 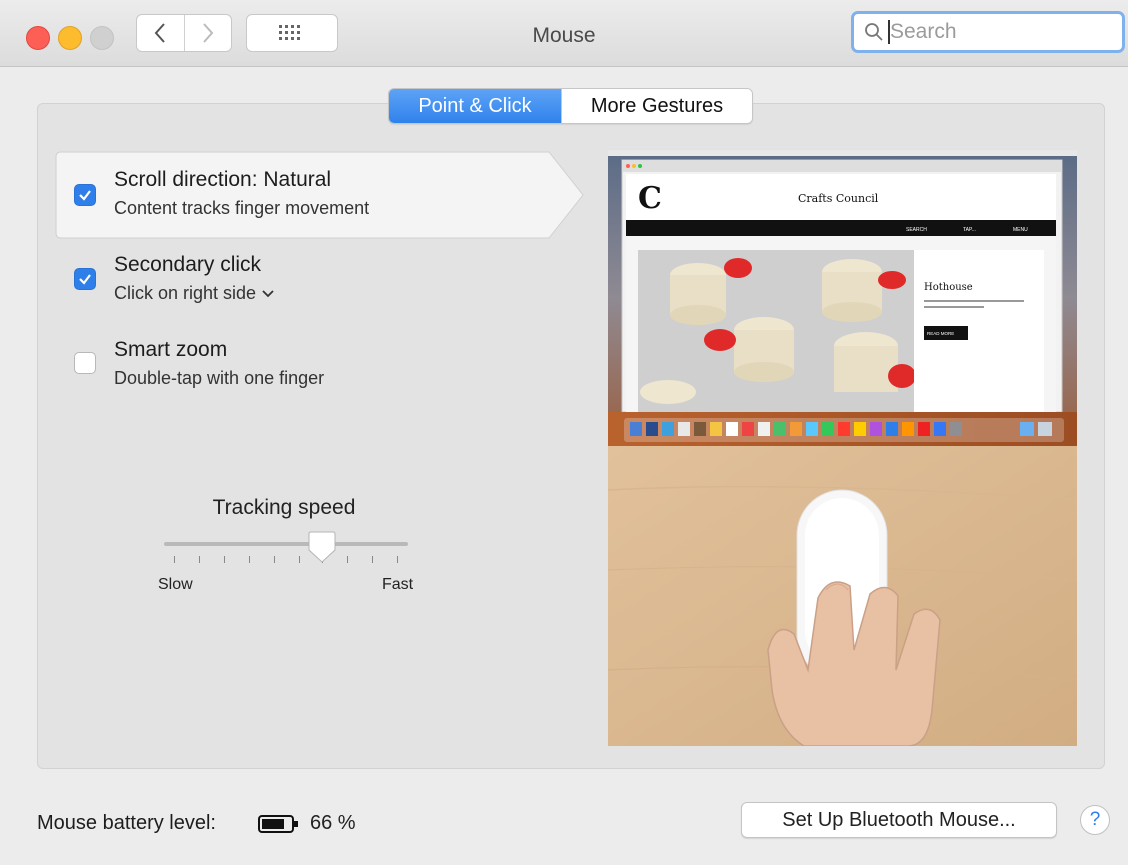 I want to click on search-placeholder: Search, so click(x=923, y=31).